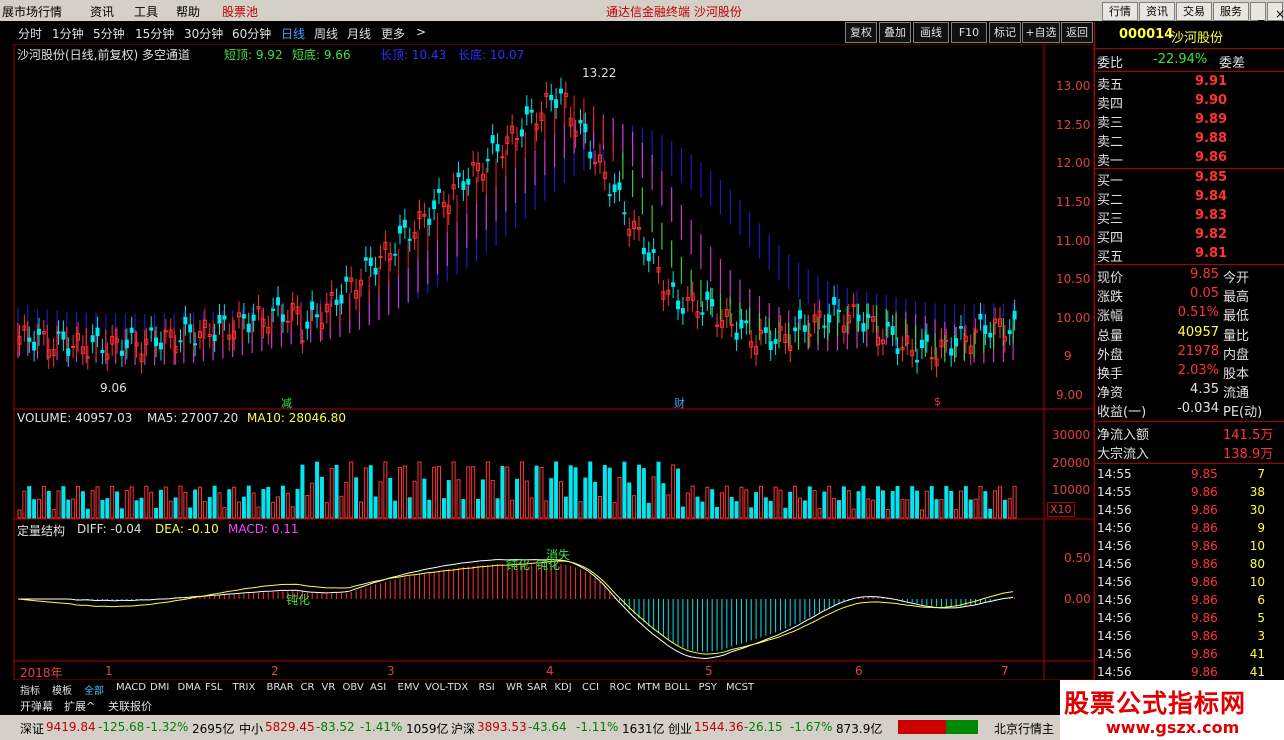  I want to click on bid-level-price: 9.81, so click(1211, 253).